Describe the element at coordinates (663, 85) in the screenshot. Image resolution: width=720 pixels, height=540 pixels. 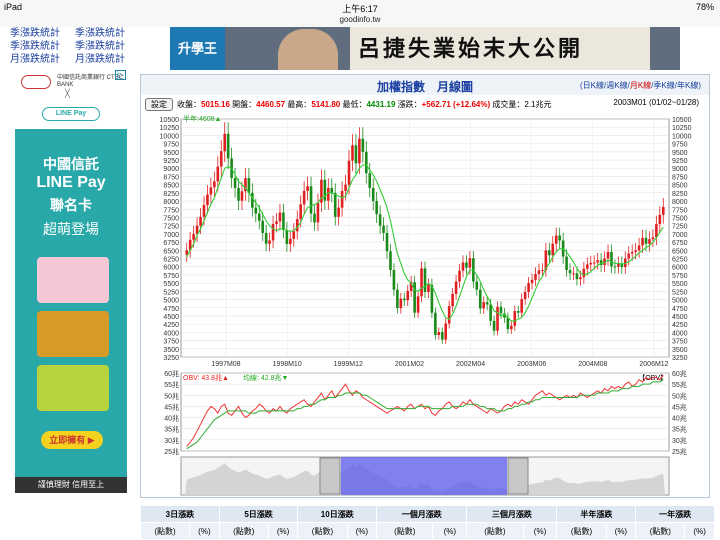
I see `tab-quarterly: 季K線` at that location.